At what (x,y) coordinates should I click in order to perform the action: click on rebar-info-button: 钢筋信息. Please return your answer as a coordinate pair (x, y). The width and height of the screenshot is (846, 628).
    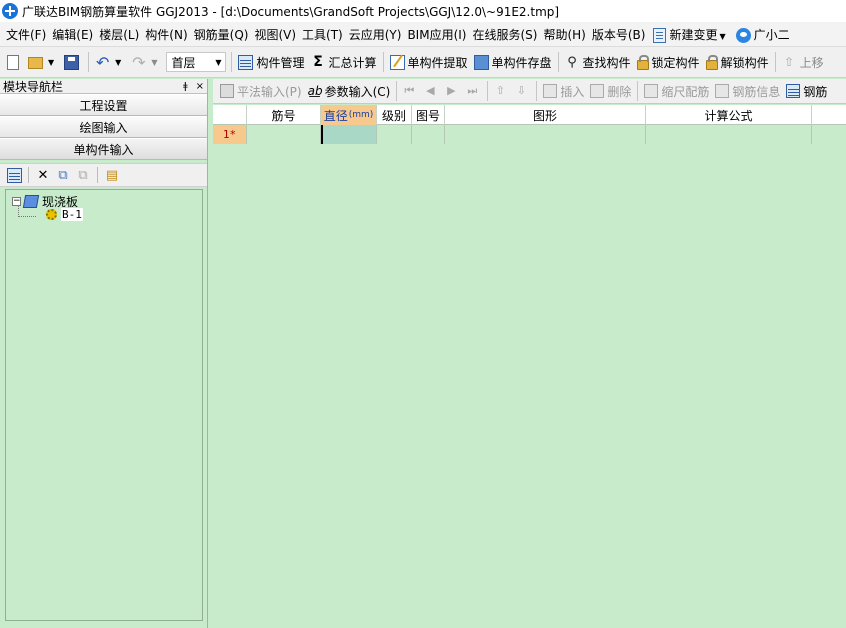
    Looking at the image, I should click on (747, 91).